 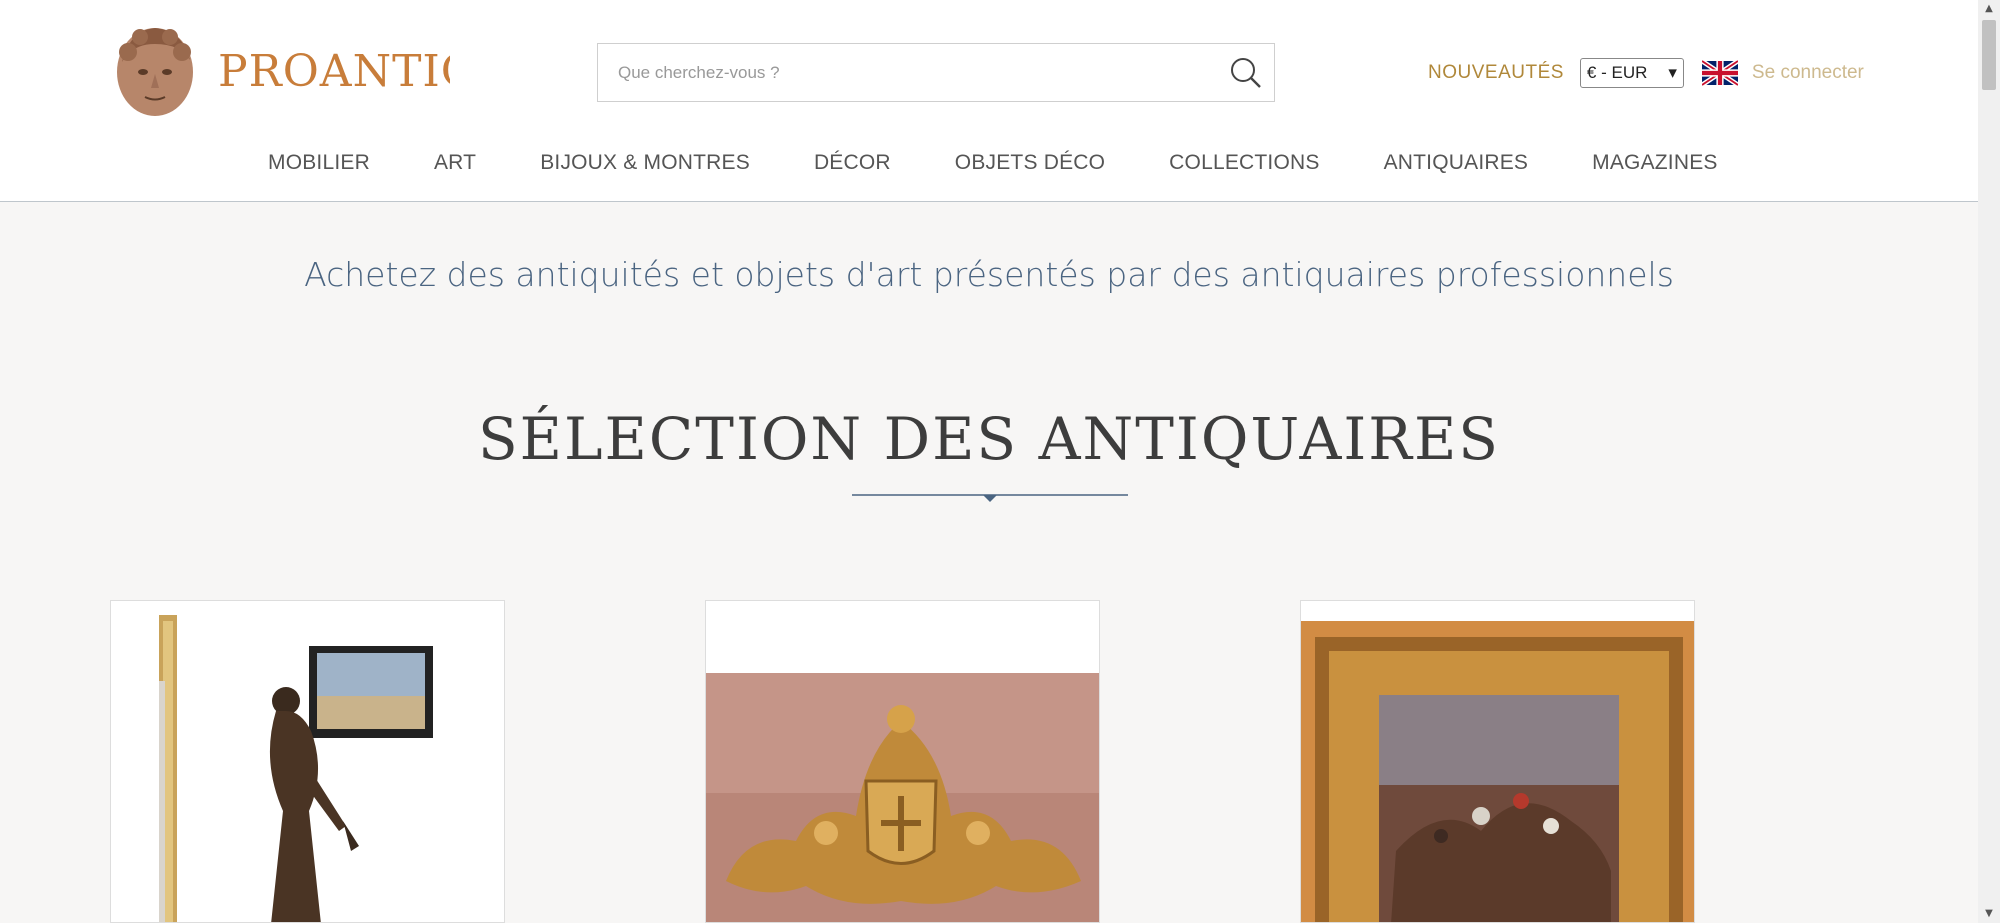 I want to click on nav-item-antiquaires: ANTIQUAIRES, so click(x=1456, y=163).